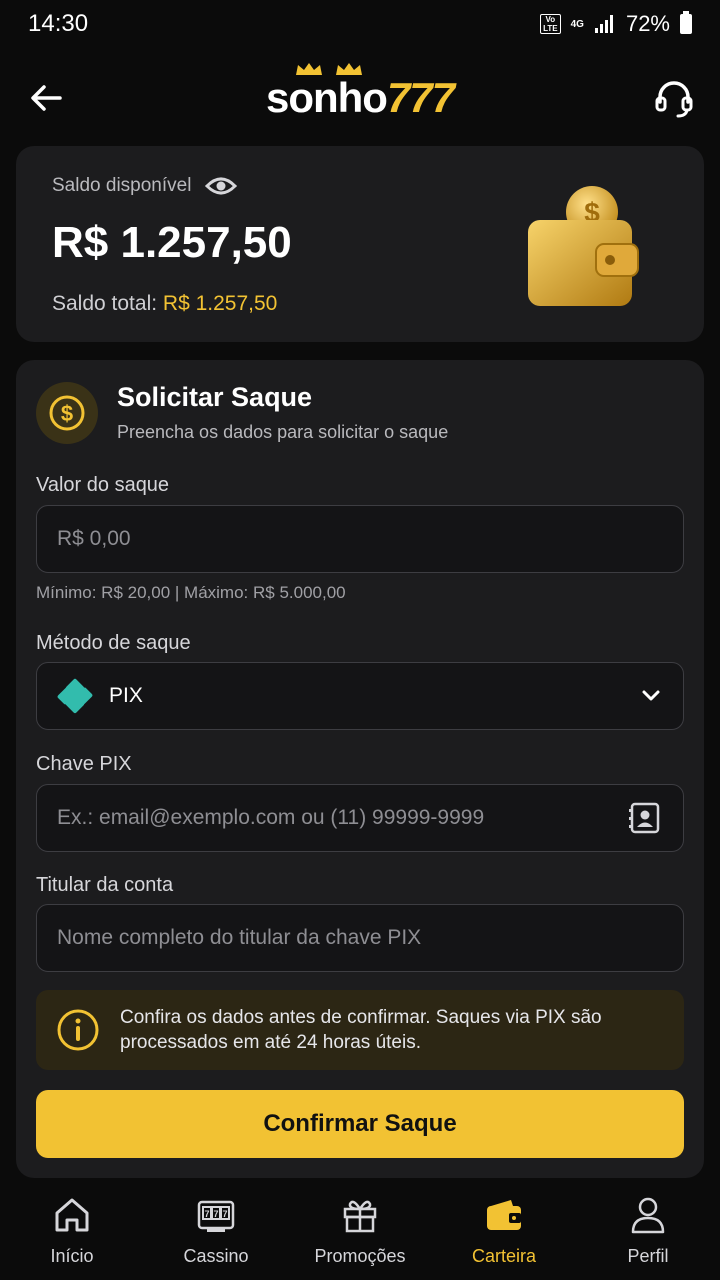 The image size is (720, 1280). Describe the element at coordinates (360, 1216) in the screenshot. I see `gift-icon` at that location.